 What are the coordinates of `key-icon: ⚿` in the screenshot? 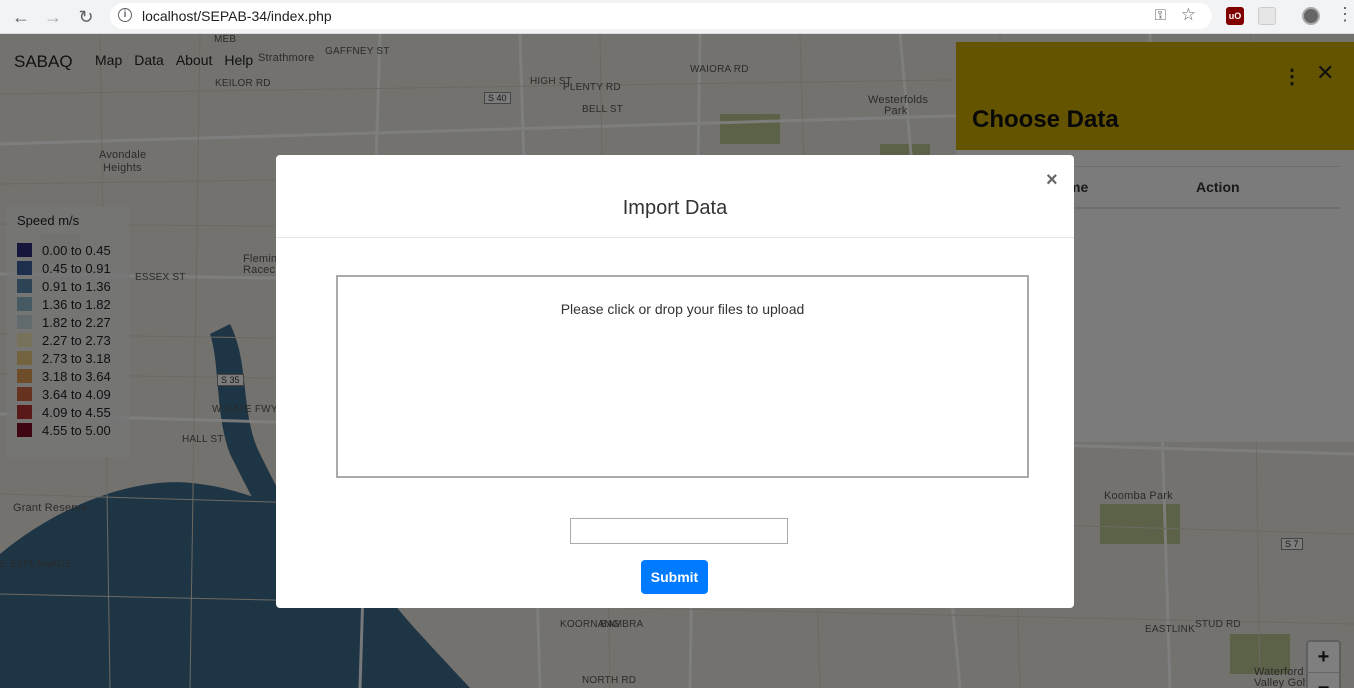 It's located at (1160, 15).